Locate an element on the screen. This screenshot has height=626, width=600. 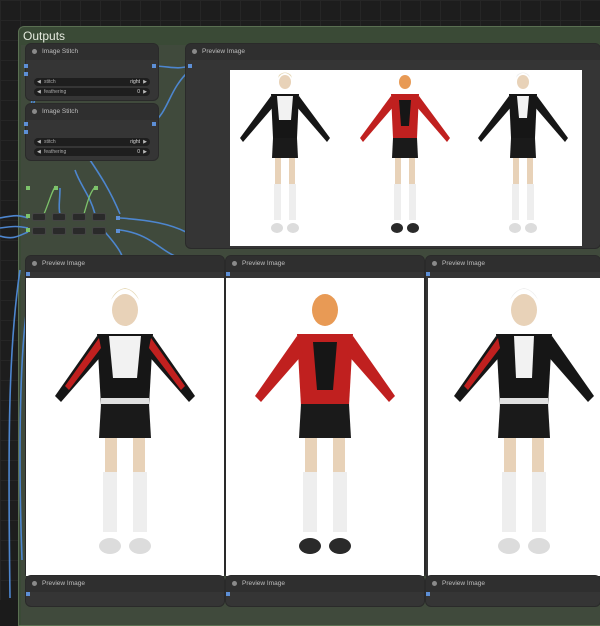
group-title: Outputs is located at coordinates (44, 36).